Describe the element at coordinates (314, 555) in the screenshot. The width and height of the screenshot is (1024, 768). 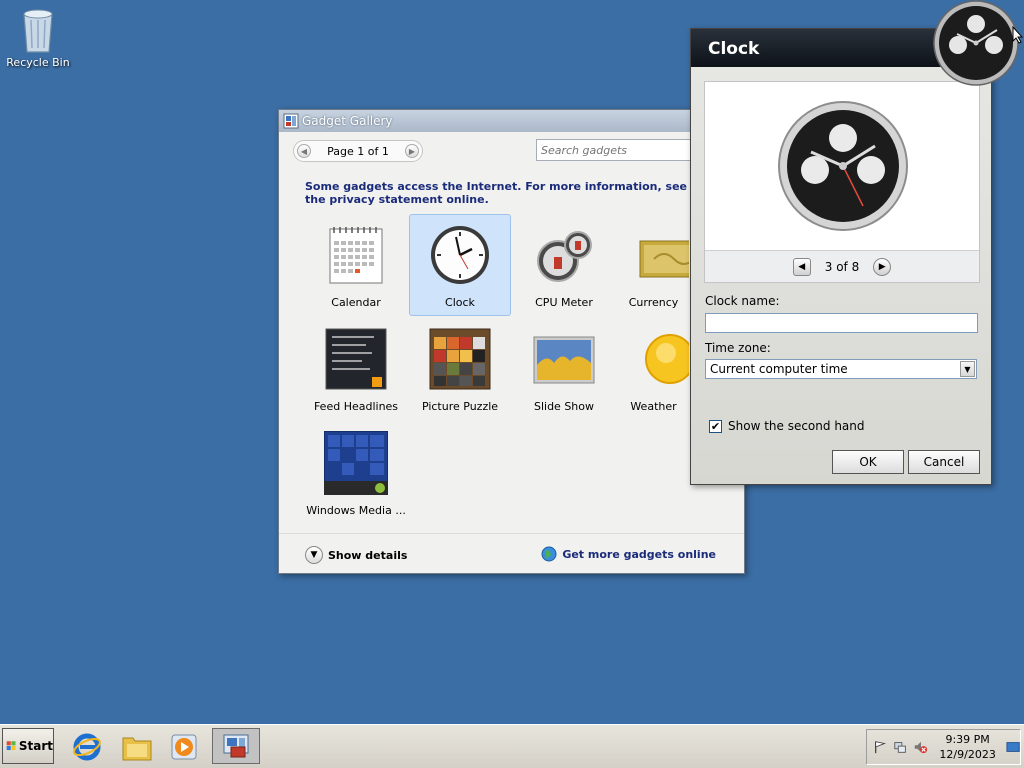
I see `chevron-down-icon: ▼` at that location.